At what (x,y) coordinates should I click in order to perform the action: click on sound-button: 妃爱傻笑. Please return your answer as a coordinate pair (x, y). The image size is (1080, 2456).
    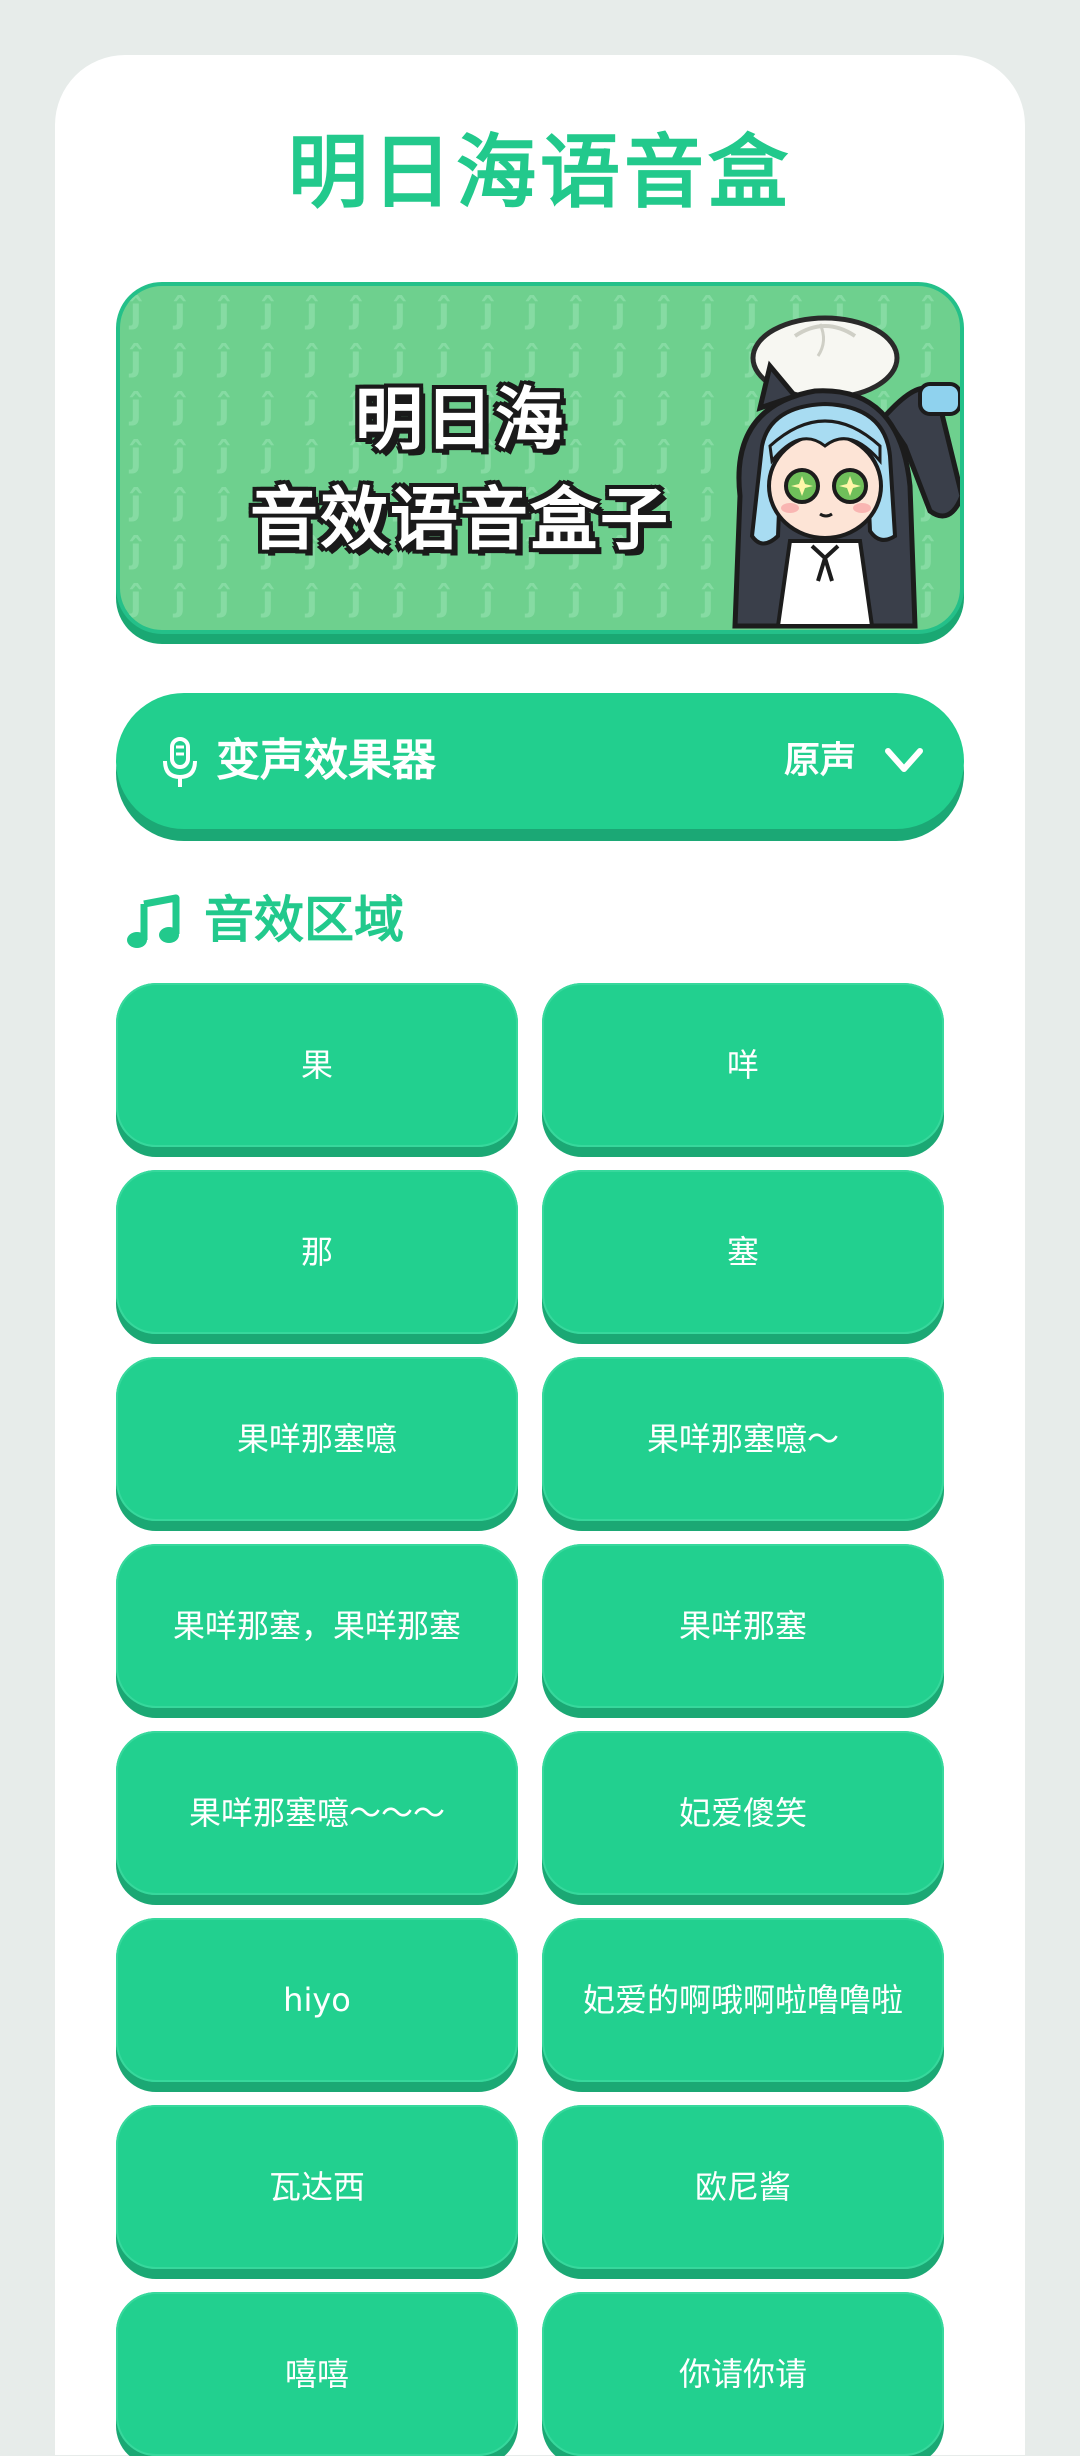
    Looking at the image, I should click on (743, 1813).